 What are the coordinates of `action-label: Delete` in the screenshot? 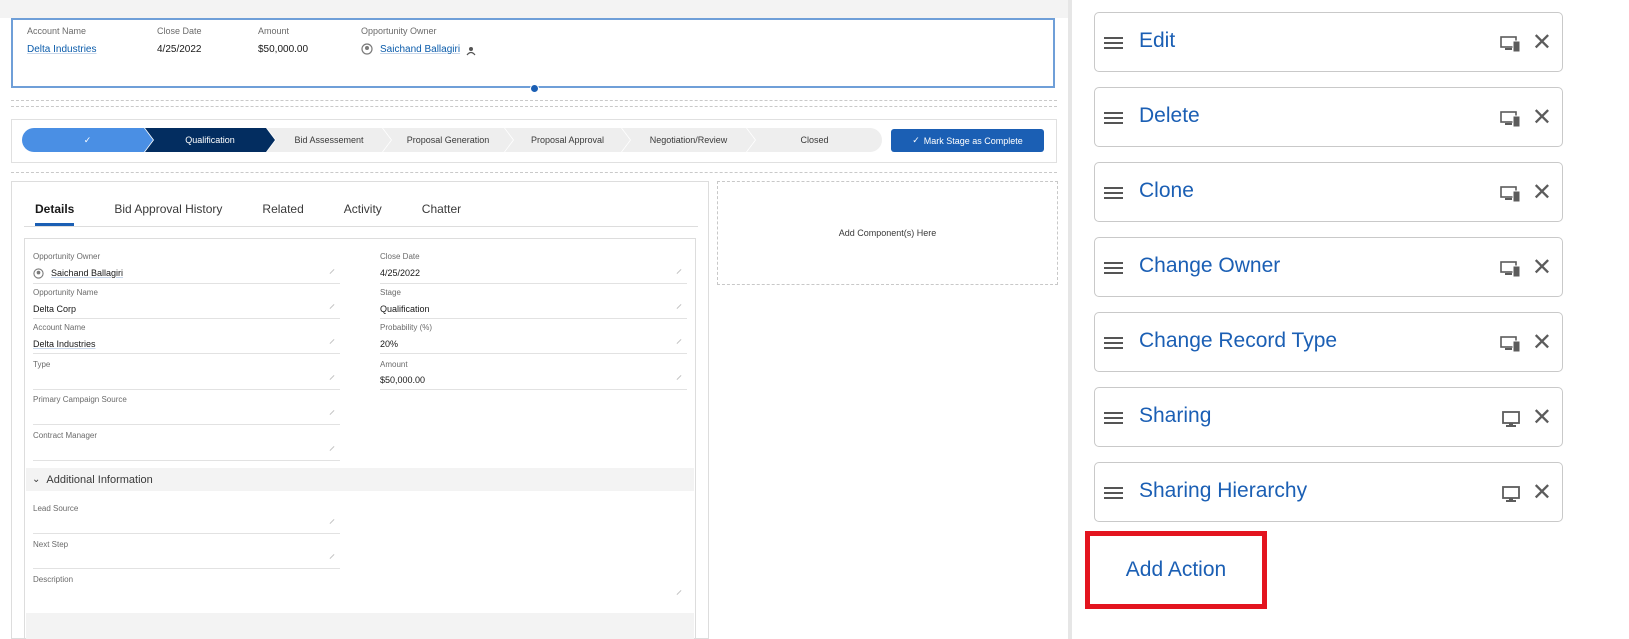 It's located at (1169, 115).